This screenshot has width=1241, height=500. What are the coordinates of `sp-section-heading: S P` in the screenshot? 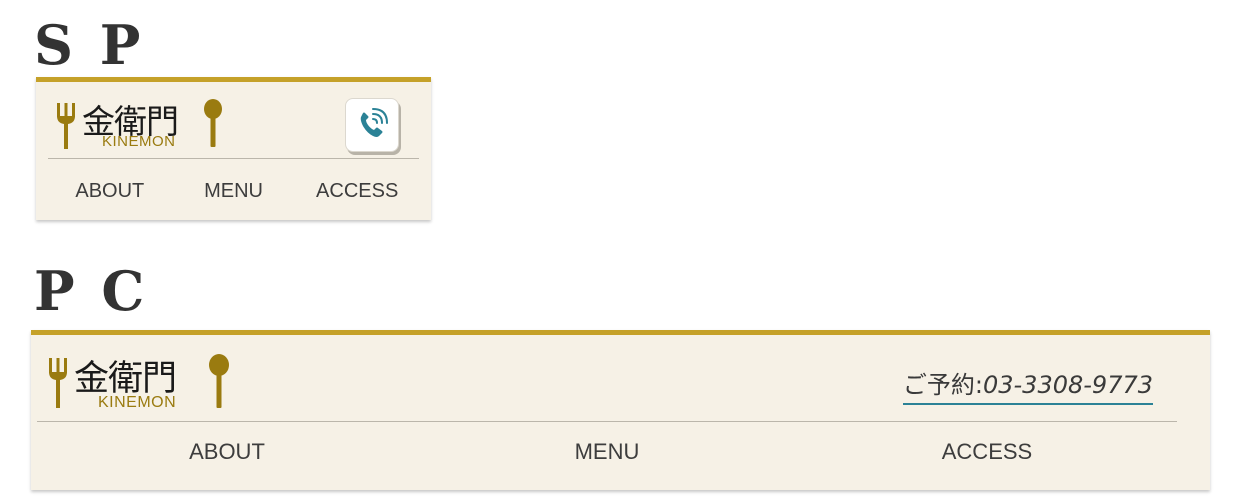 It's located at (89, 45).